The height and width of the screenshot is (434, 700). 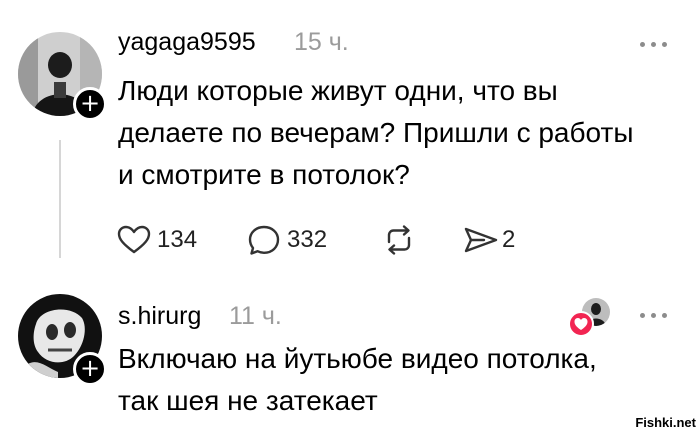 What do you see at coordinates (481, 240) in the screenshot?
I see `send-icon` at bounding box center [481, 240].